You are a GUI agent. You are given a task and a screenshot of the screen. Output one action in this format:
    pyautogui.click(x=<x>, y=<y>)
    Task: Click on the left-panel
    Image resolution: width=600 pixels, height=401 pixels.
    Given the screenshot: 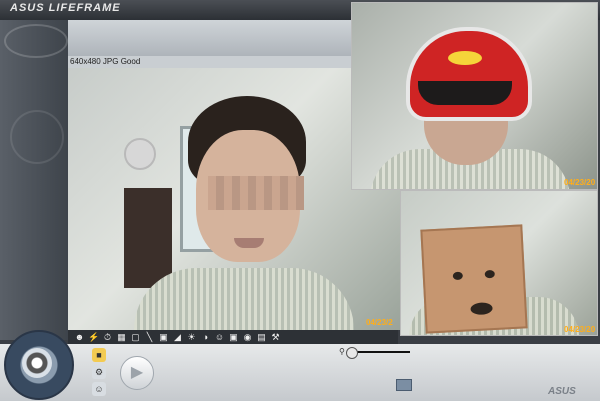 What is the action you would take?
    pyautogui.click(x=34, y=180)
    